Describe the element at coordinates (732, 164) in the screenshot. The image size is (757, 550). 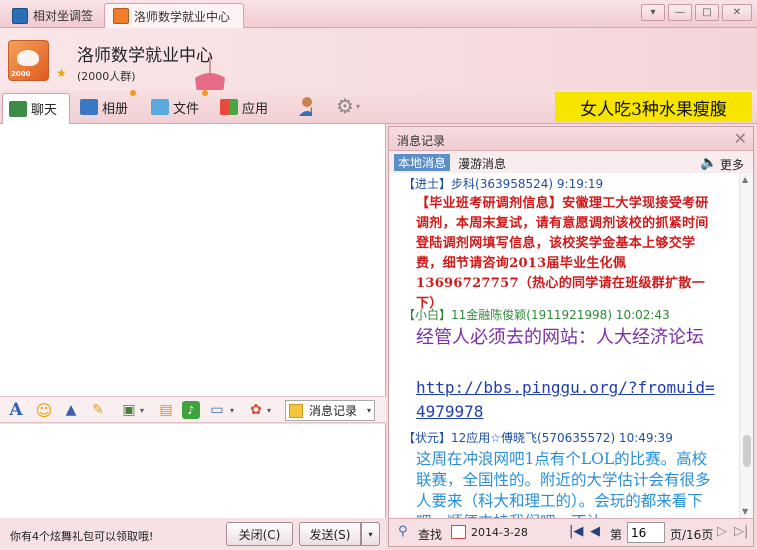
I see `more-button: 更多` at that location.